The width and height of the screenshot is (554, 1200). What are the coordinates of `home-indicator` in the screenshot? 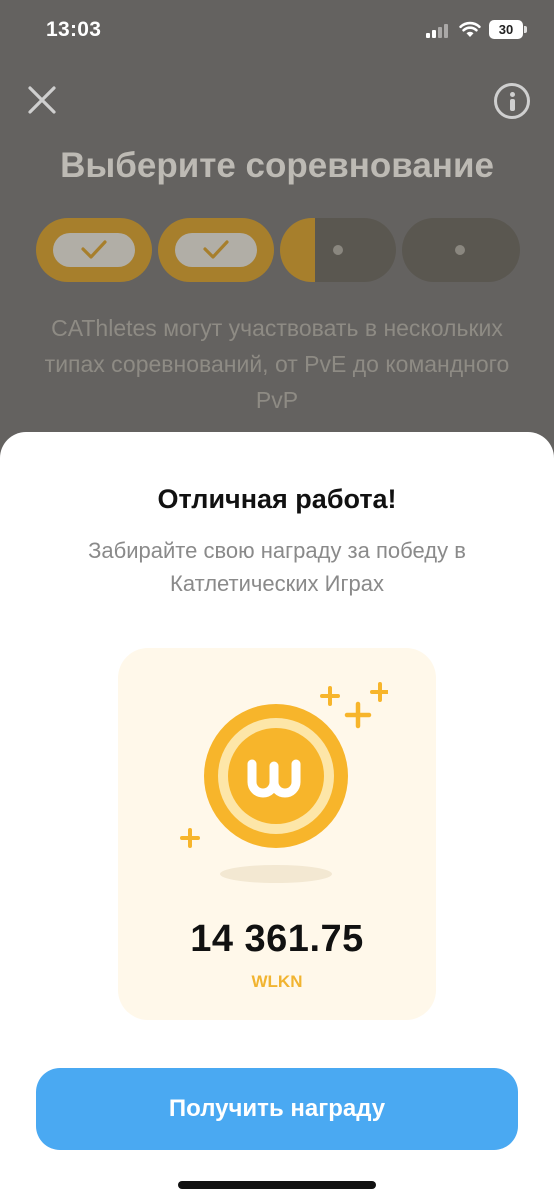 It's located at (277, 1185).